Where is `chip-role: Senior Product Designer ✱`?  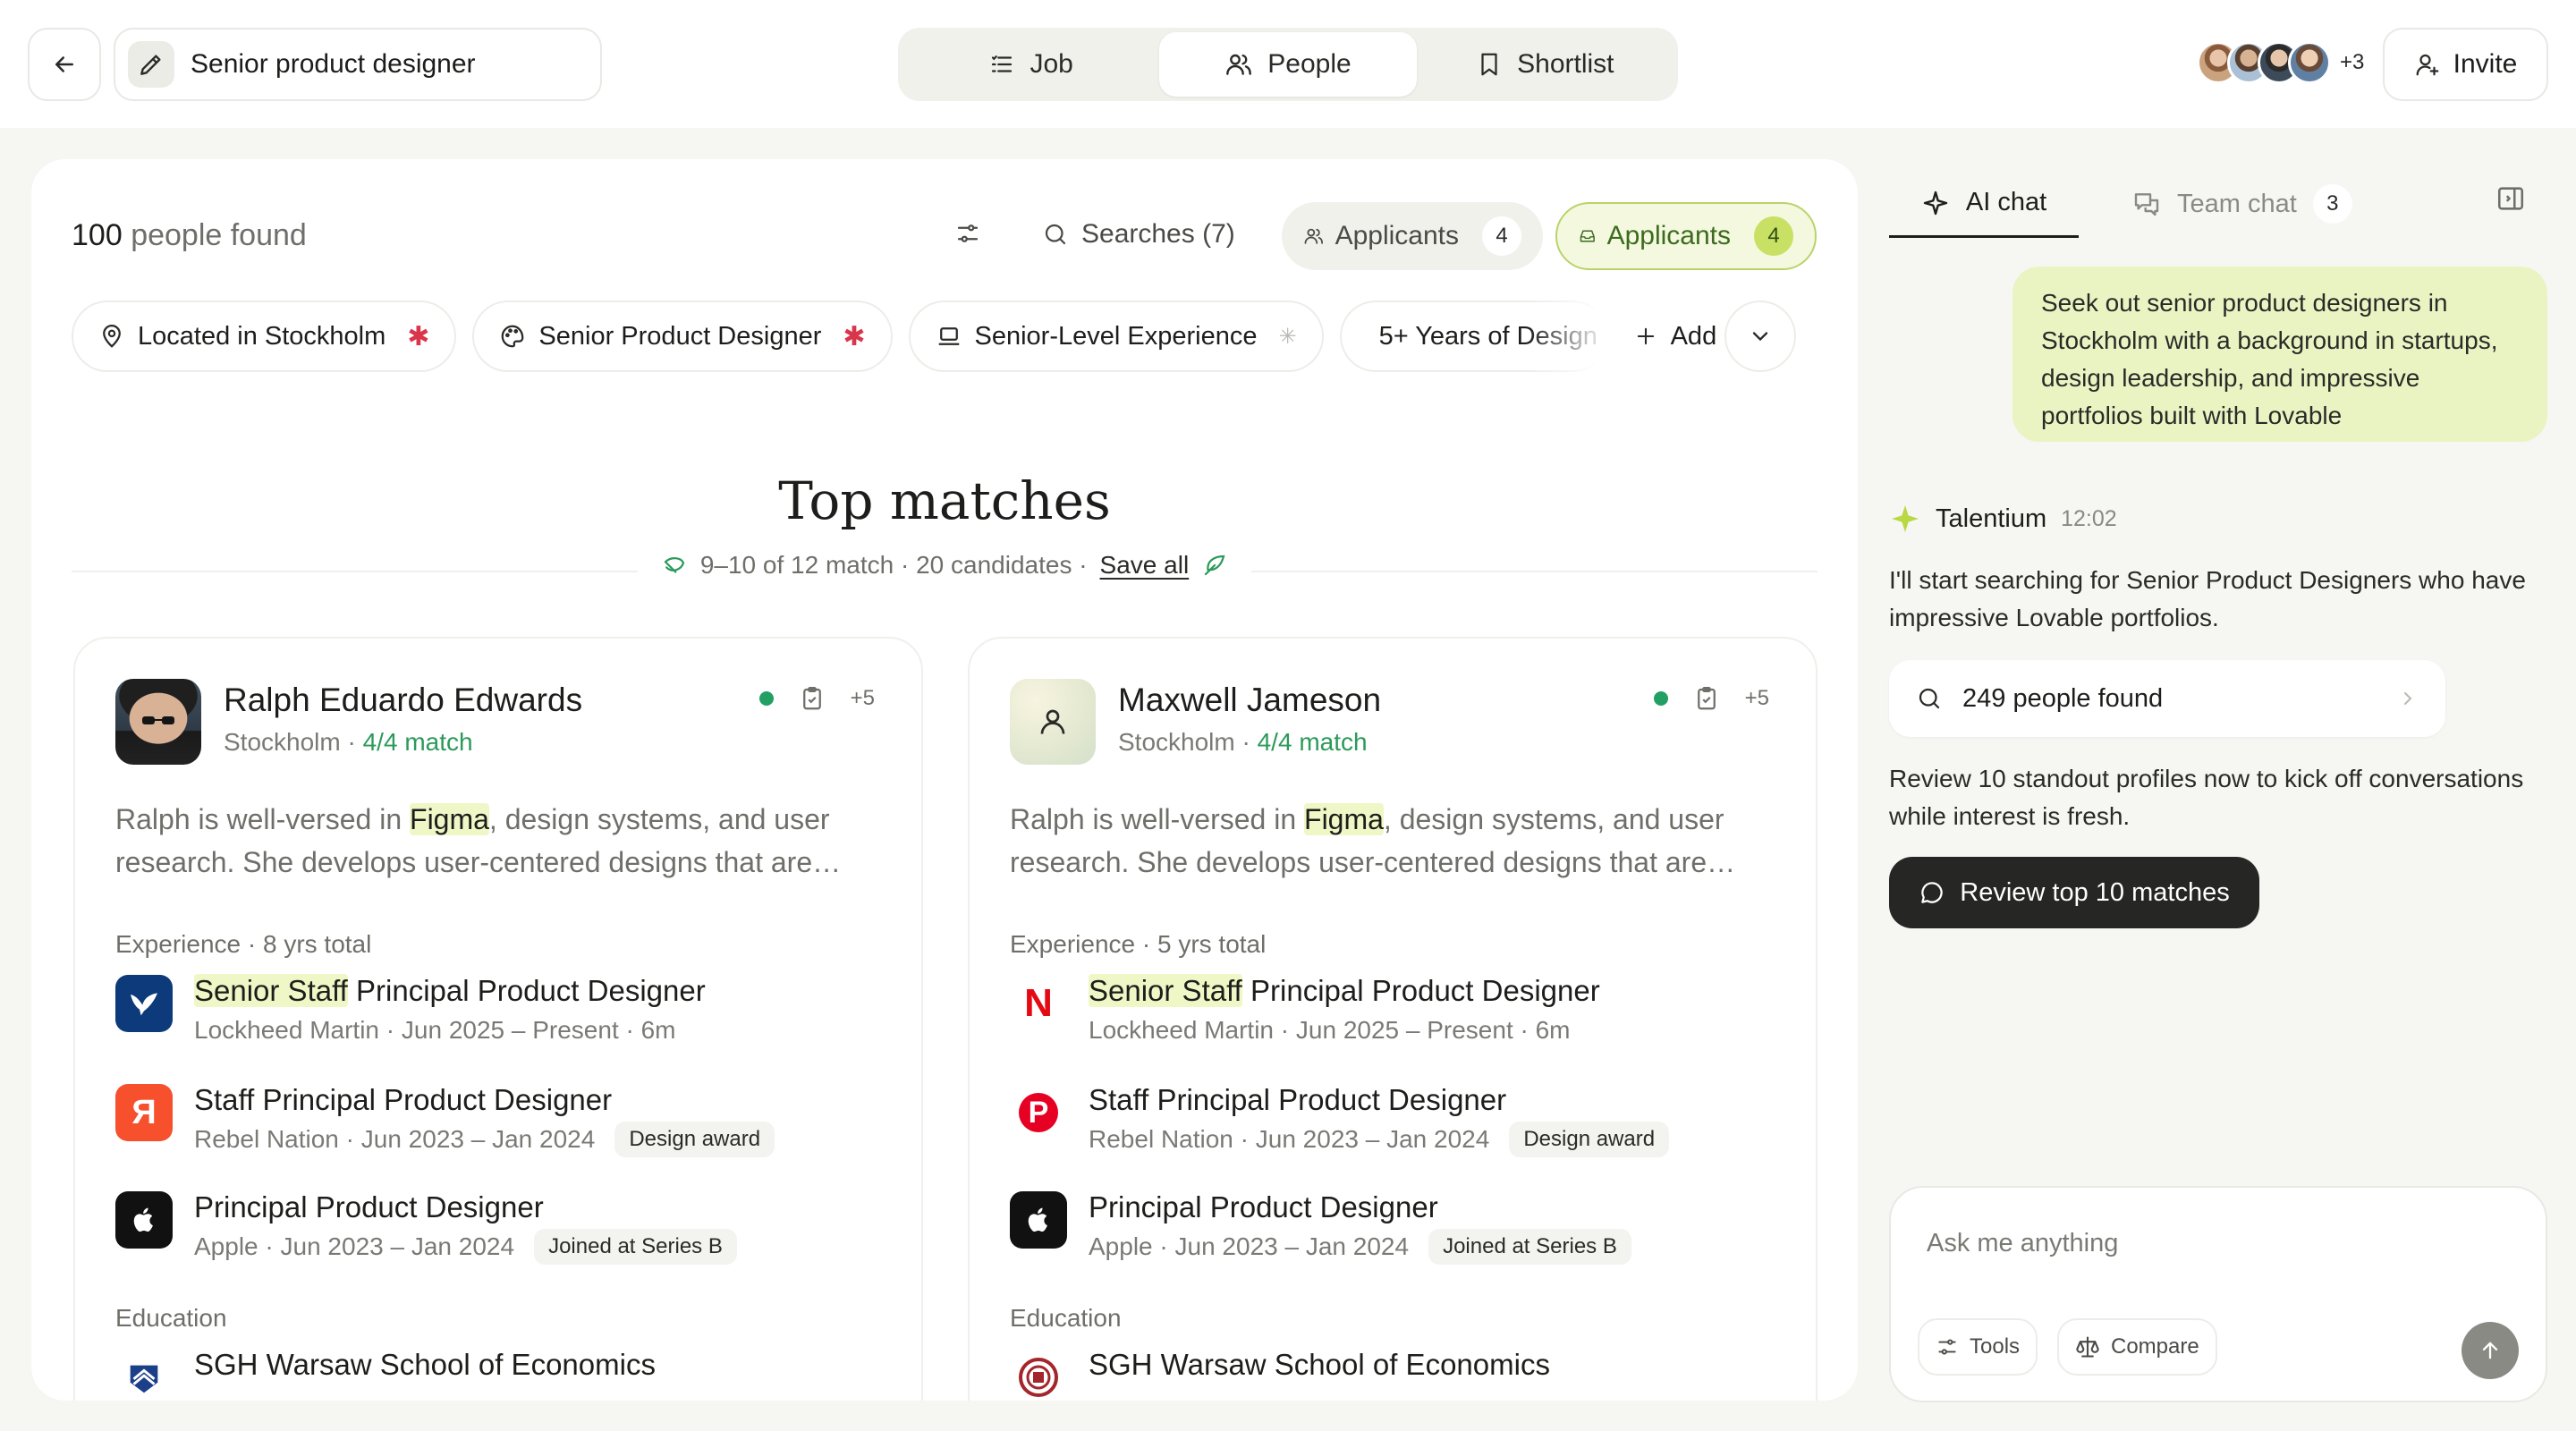
chip-role: Senior Product Designer ✱ is located at coordinates (682, 337).